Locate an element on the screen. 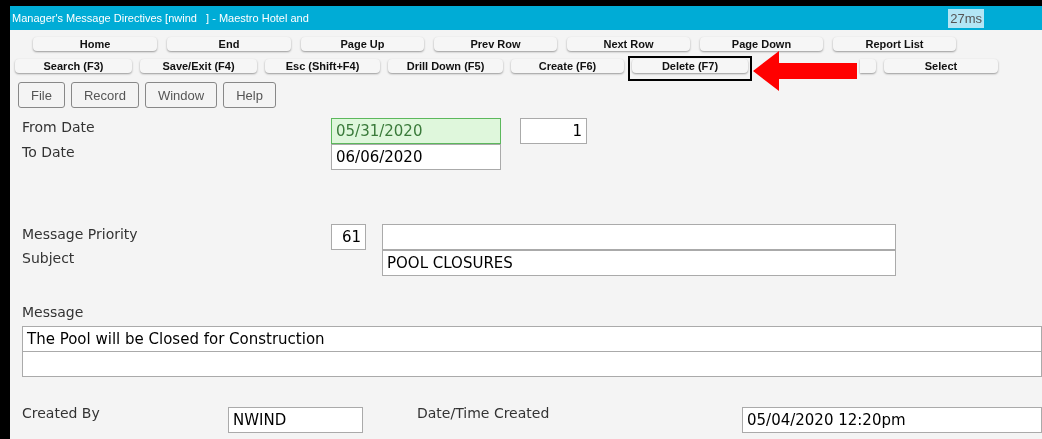 The image size is (1042, 439). action-button: Create (F6) is located at coordinates (567, 66).